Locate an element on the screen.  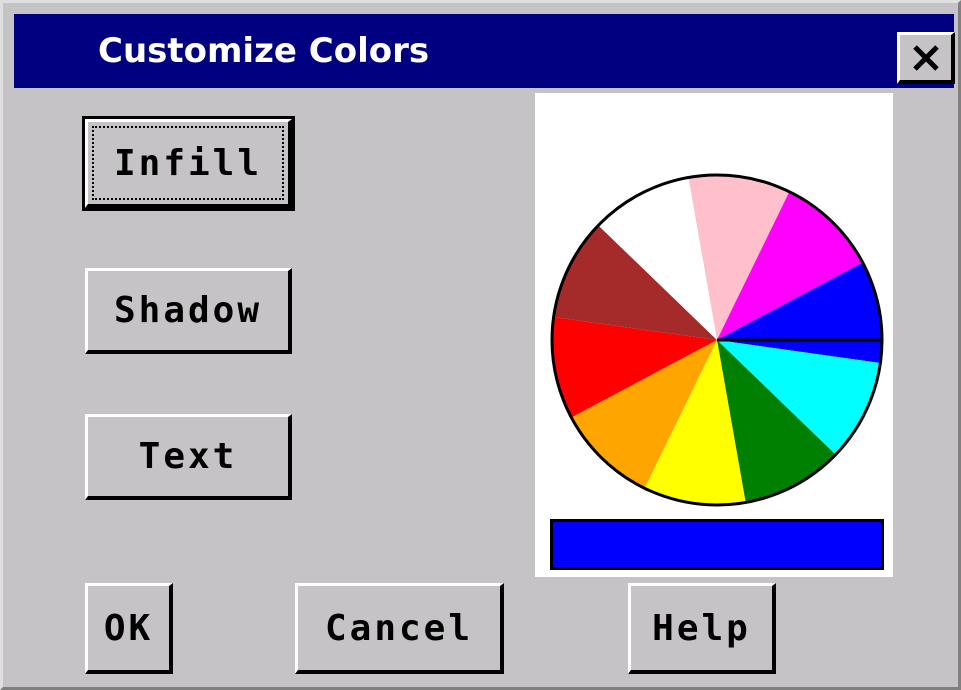
dialog-title: Customize Colors is located at coordinates (264, 51).